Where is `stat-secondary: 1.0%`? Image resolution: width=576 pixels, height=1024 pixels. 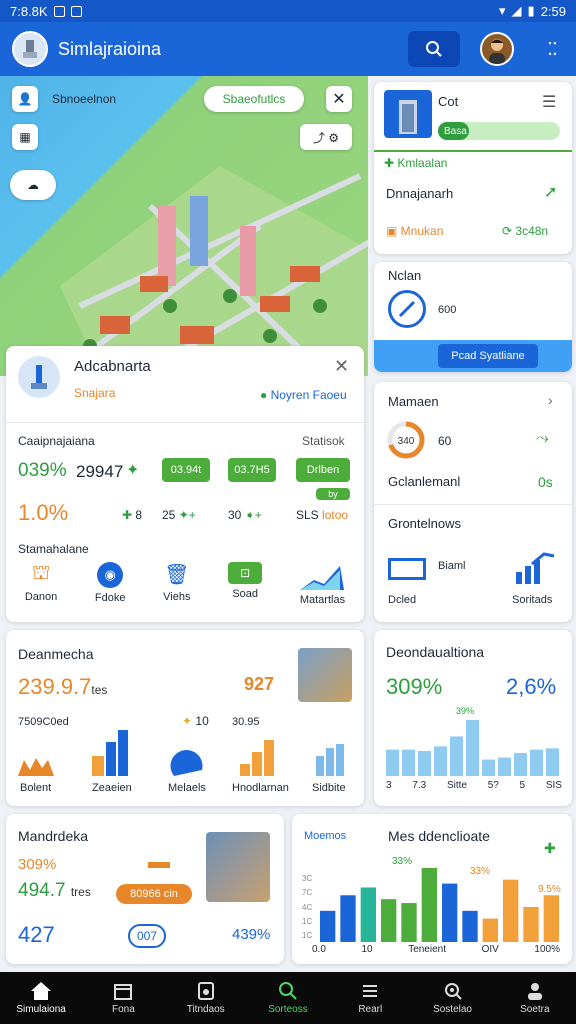 stat-secondary: 1.0% is located at coordinates (43, 512).